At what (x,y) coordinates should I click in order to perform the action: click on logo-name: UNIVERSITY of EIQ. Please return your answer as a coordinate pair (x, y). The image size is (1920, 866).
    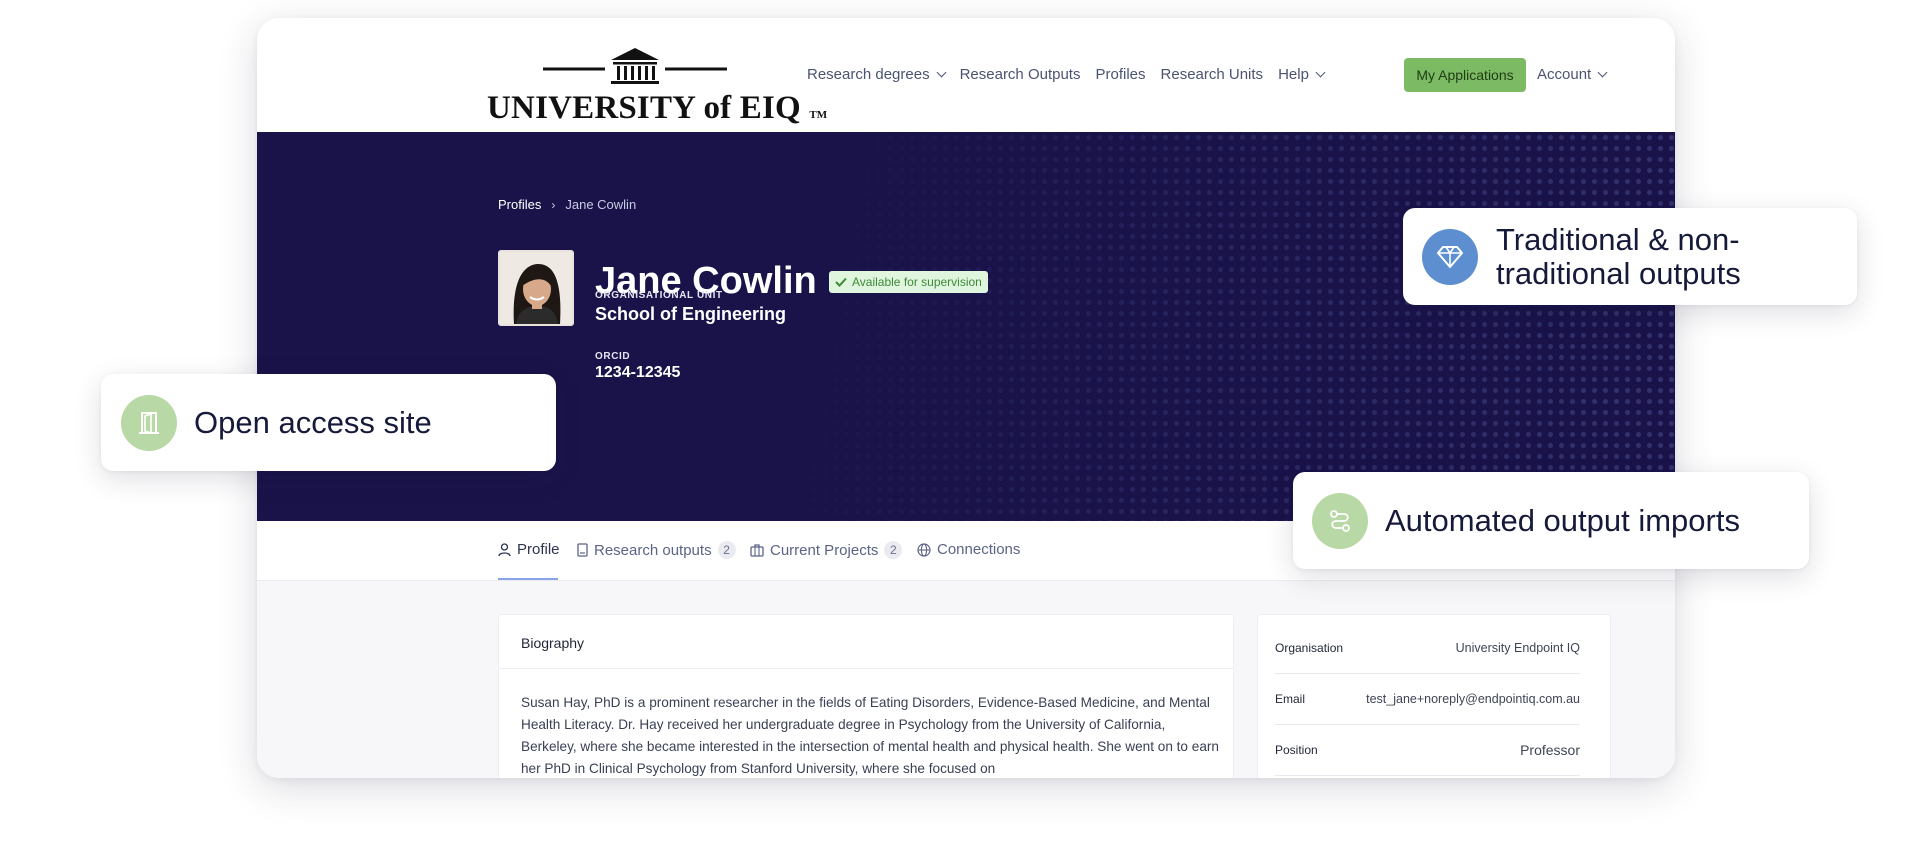
    Looking at the image, I should click on (644, 108).